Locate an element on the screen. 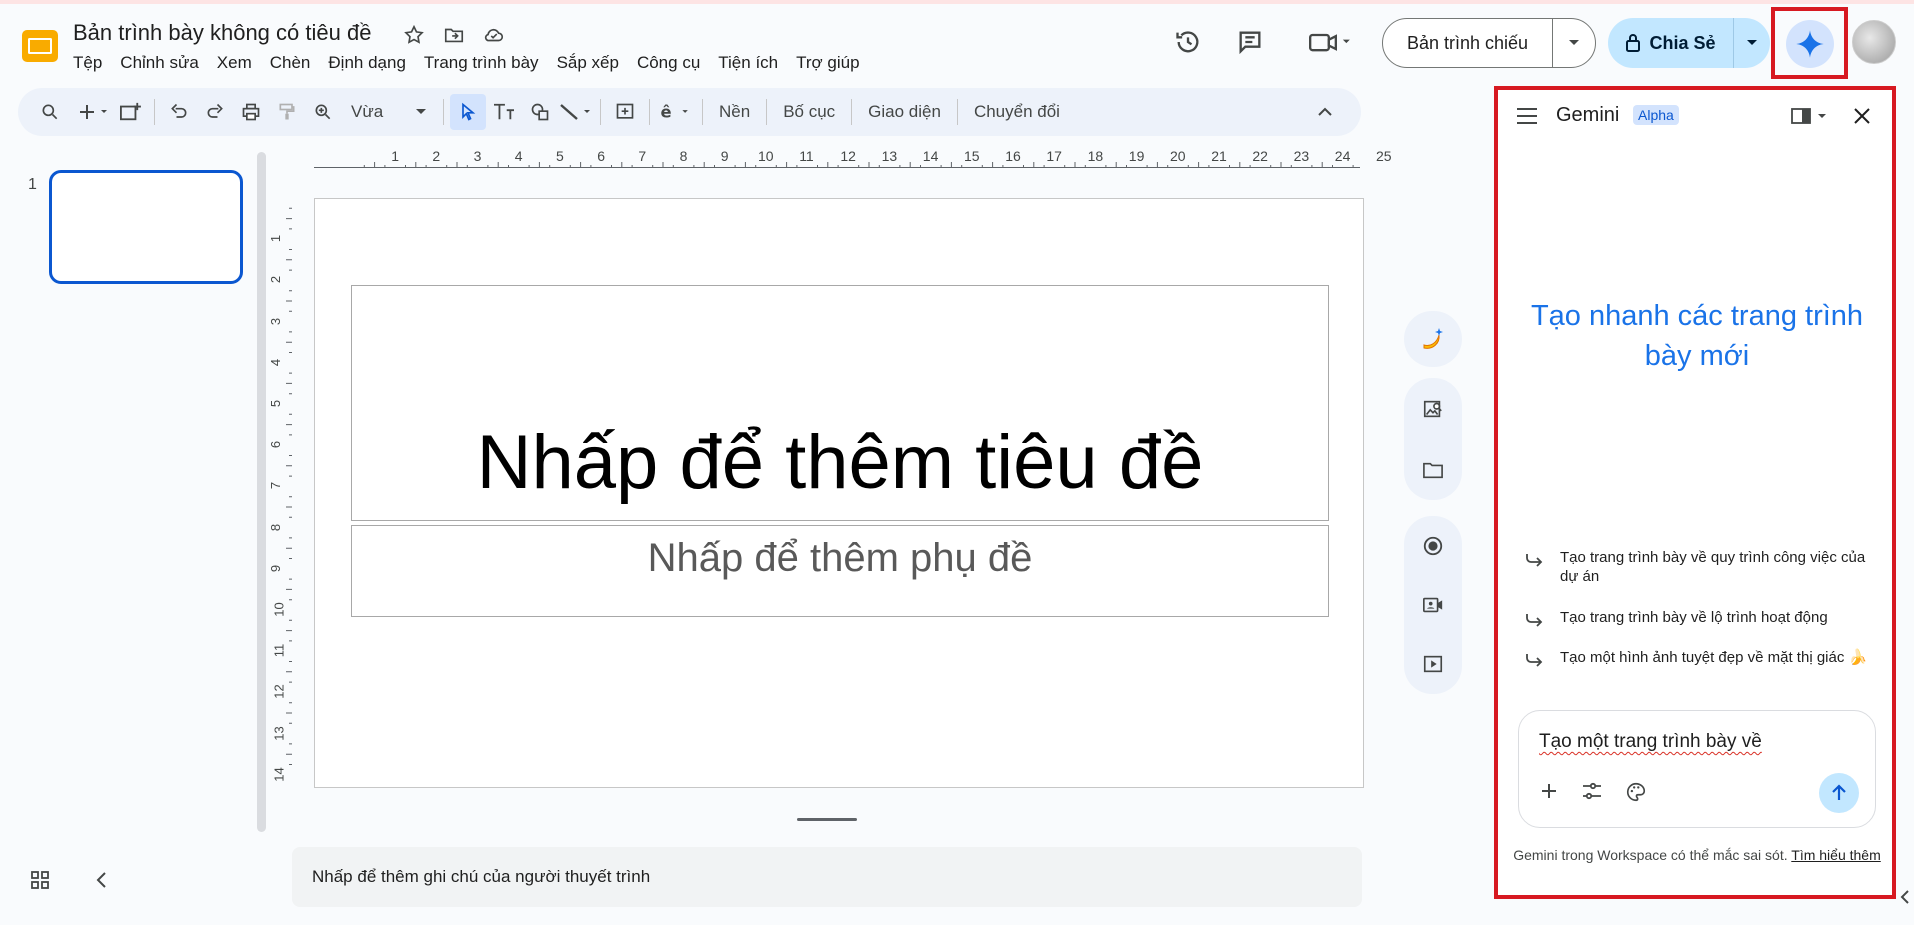  subtitle-placeholder-text: Nhấp để thêm phụ đề is located at coordinates (840, 558).